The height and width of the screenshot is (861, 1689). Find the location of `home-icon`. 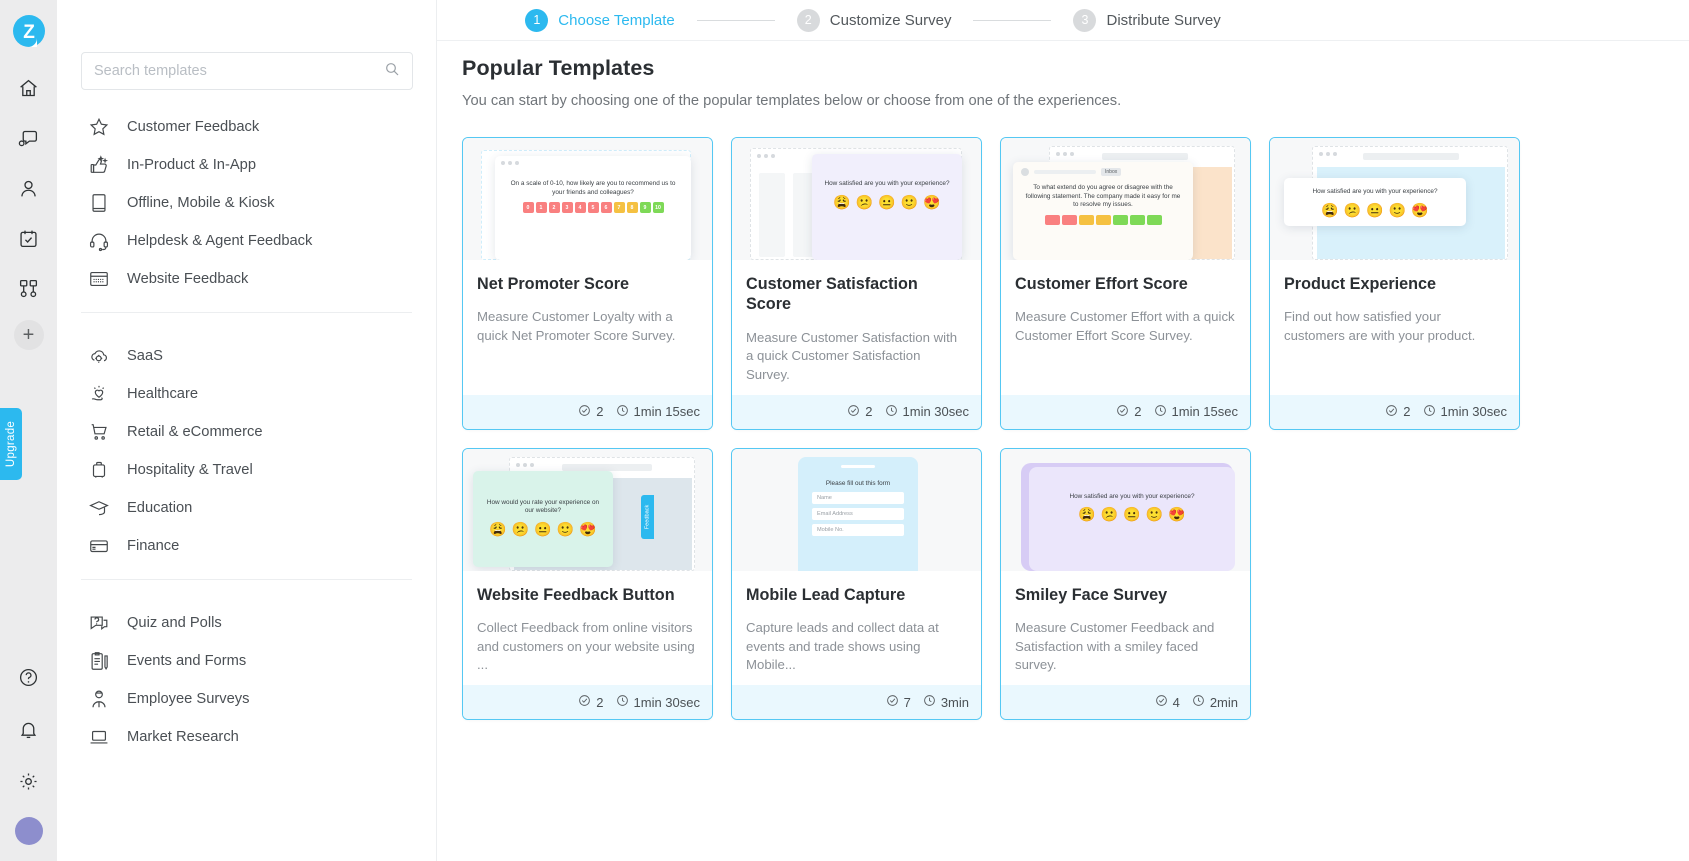

home-icon is located at coordinates (29, 88).